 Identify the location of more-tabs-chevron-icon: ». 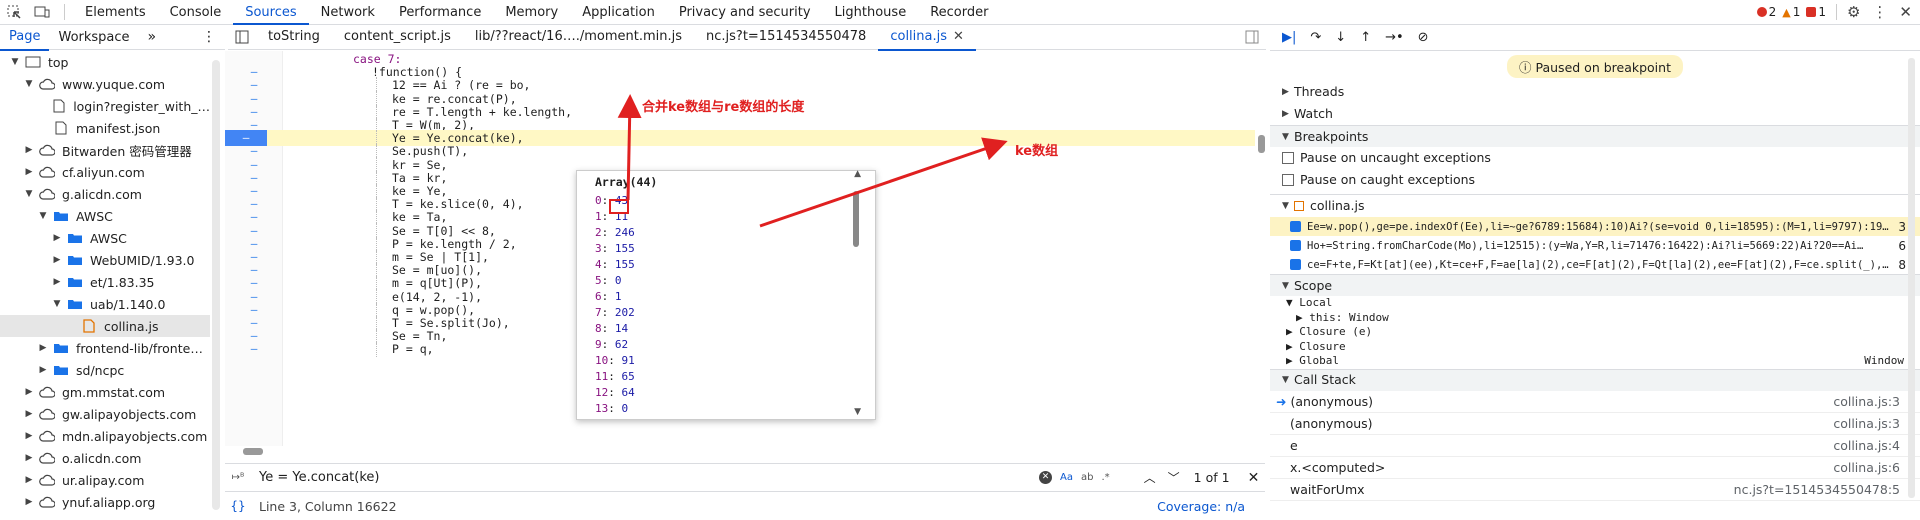
(152, 37).